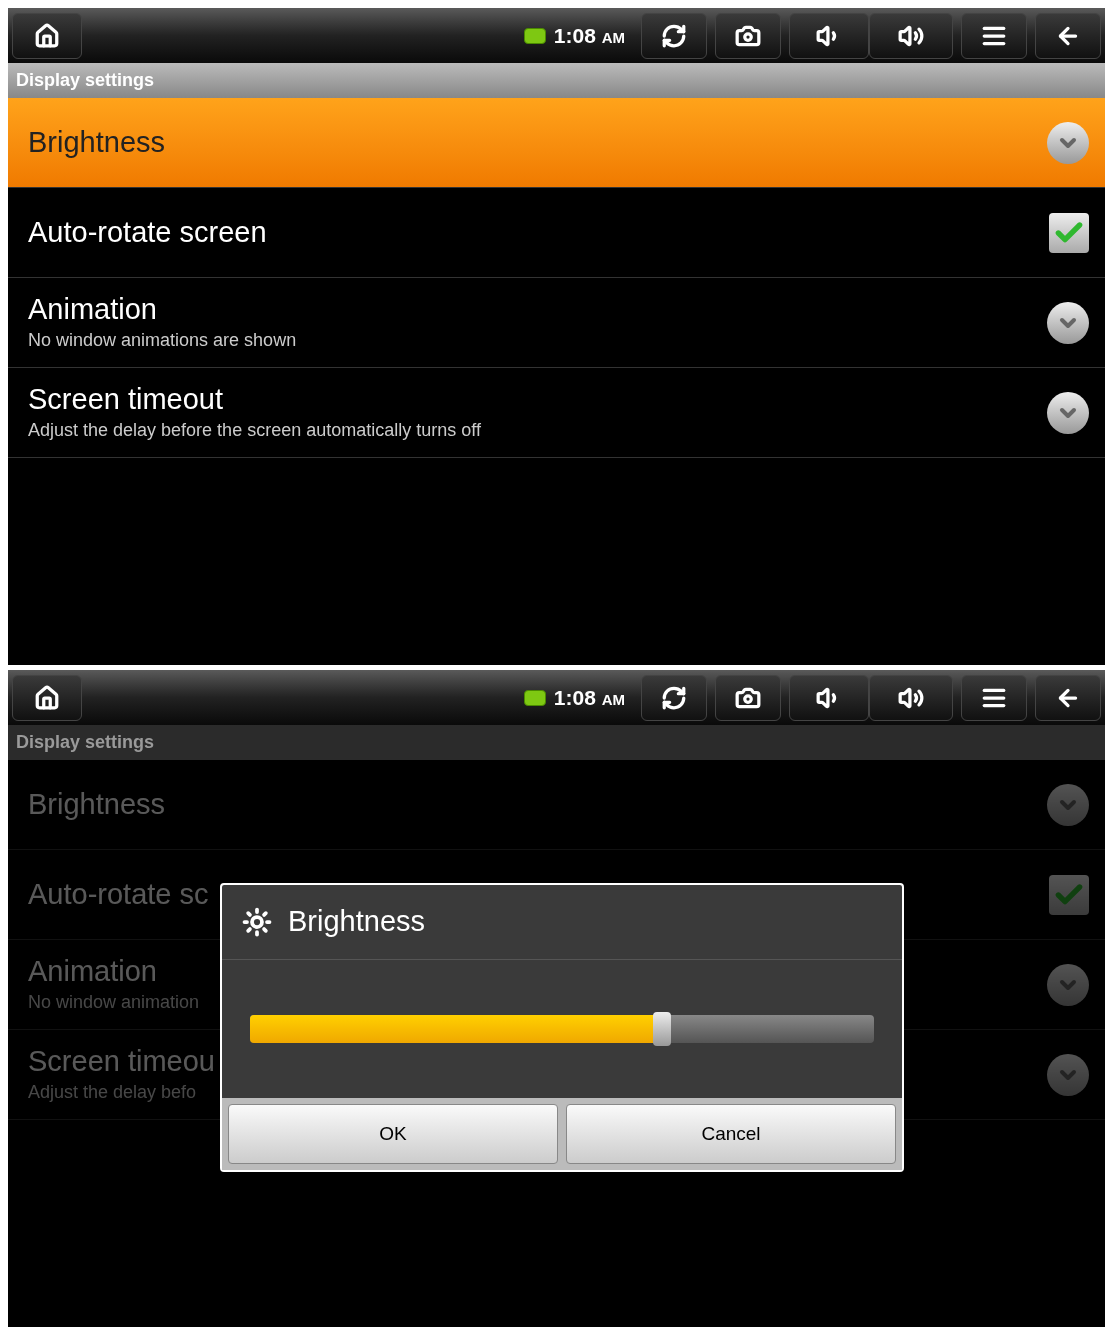  I want to click on item-summary: No window animations are shown, so click(162, 341).